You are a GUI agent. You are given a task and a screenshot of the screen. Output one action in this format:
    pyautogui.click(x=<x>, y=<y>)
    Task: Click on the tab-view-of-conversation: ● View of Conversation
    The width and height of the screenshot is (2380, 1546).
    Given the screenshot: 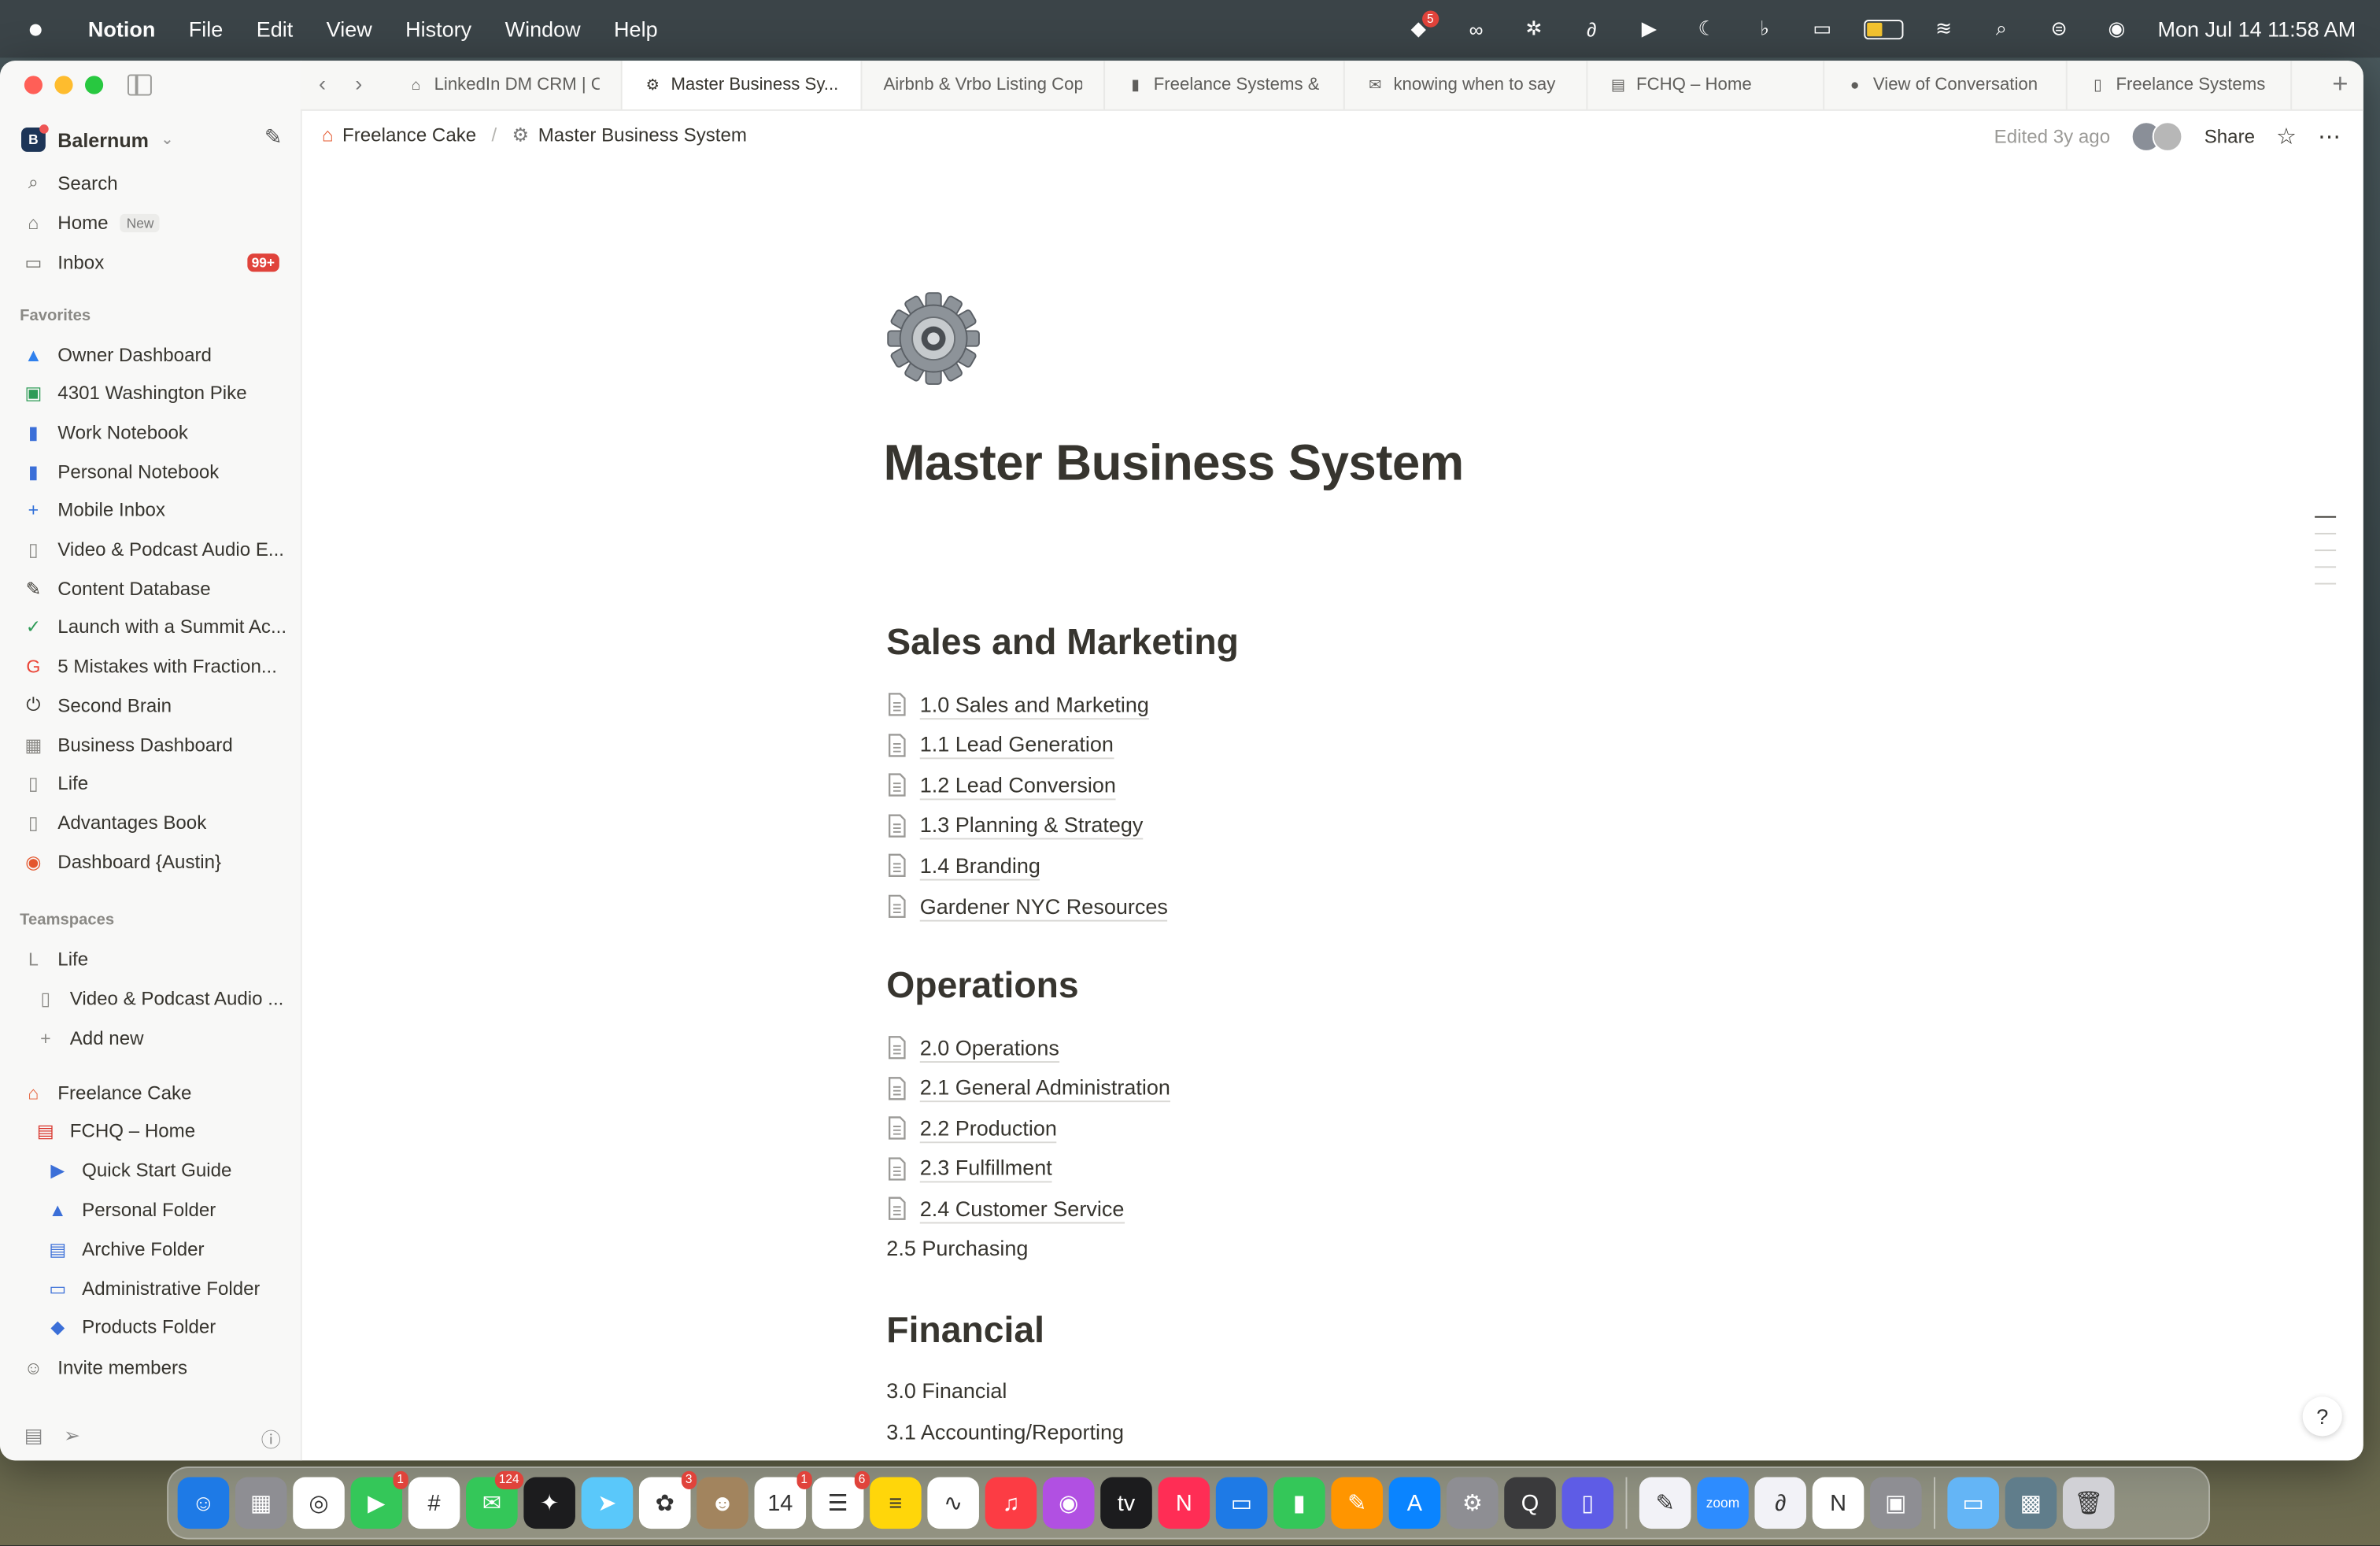 What is the action you would take?
    pyautogui.click(x=1946, y=85)
    